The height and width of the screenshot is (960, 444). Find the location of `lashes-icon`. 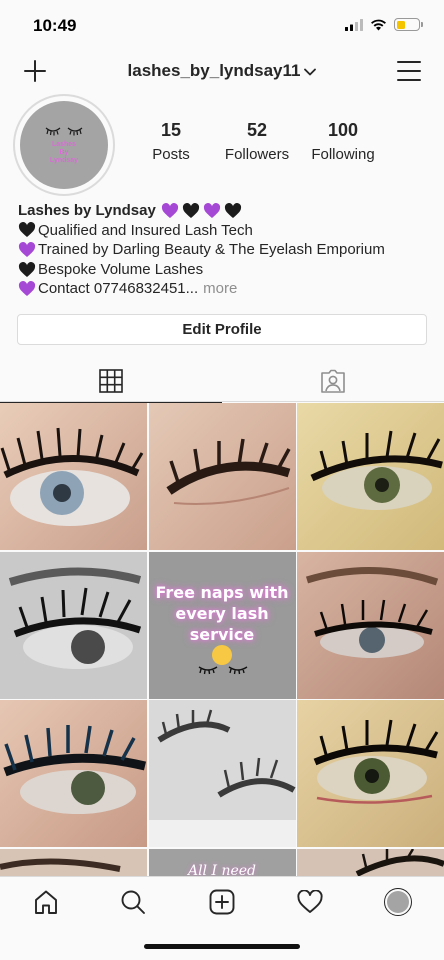

lashes-icon is located at coordinates (222, 669).